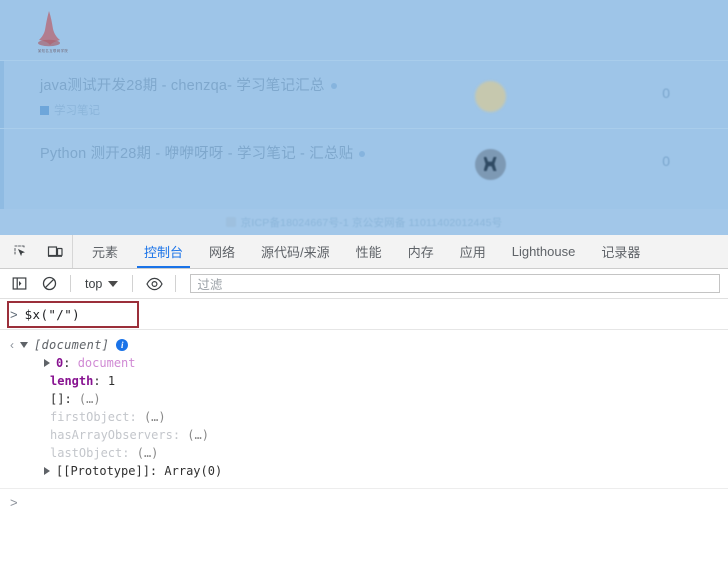  Describe the element at coordinates (364, 30) in the screenshot. I see `page-header: 某知名互联网学院` at that location.